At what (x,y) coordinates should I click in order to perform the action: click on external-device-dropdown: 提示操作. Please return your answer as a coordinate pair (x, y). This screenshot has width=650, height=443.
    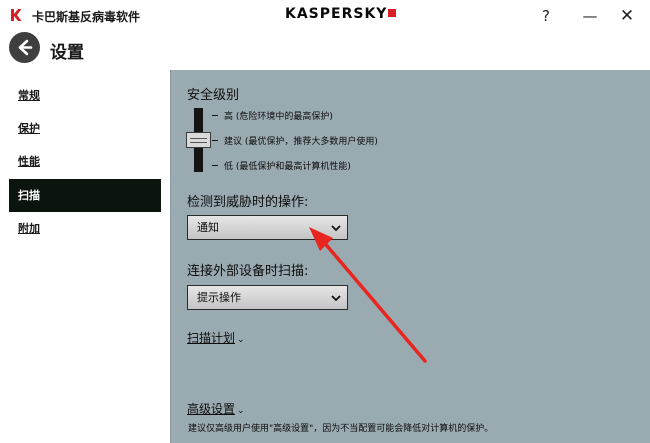
    Looking at the image, I should click on (267, 297).